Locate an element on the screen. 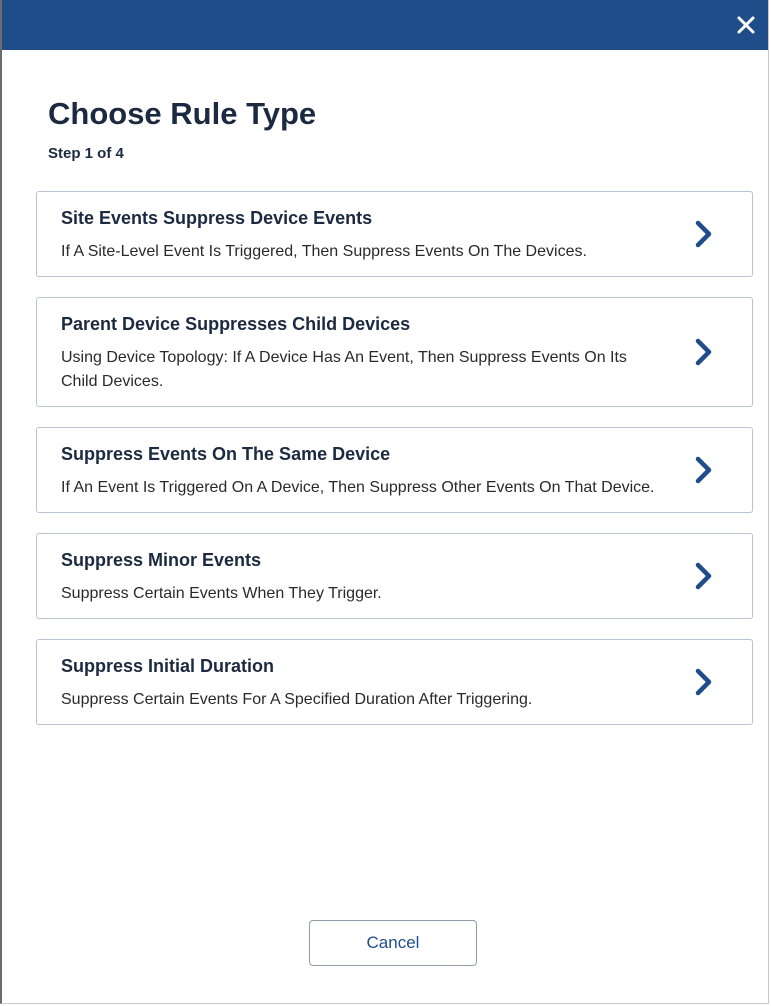 This screenshot has height=1006, width=771. option-title: Suppress Events On The Same Device is located at coordinates (226, 454).